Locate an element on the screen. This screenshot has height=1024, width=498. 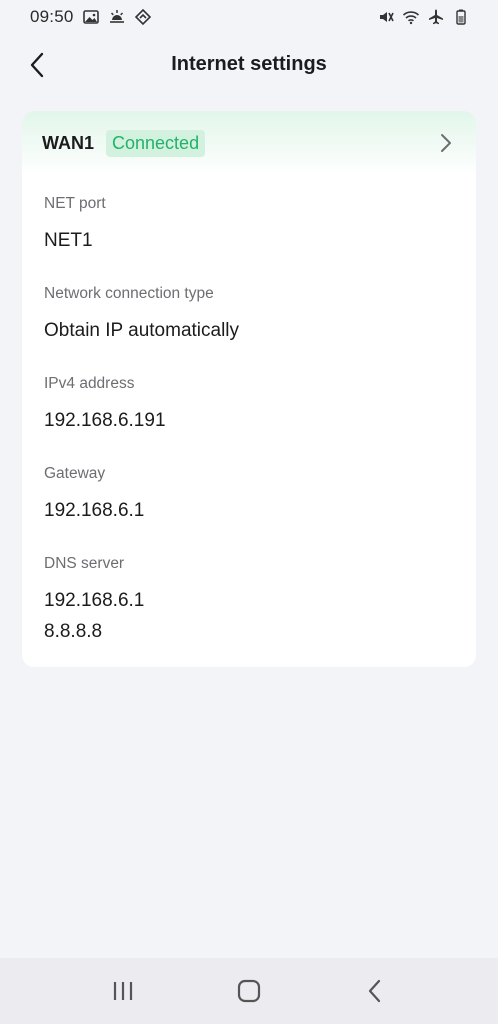
gateway-label: Gateway is located at coordinates (75, 473).